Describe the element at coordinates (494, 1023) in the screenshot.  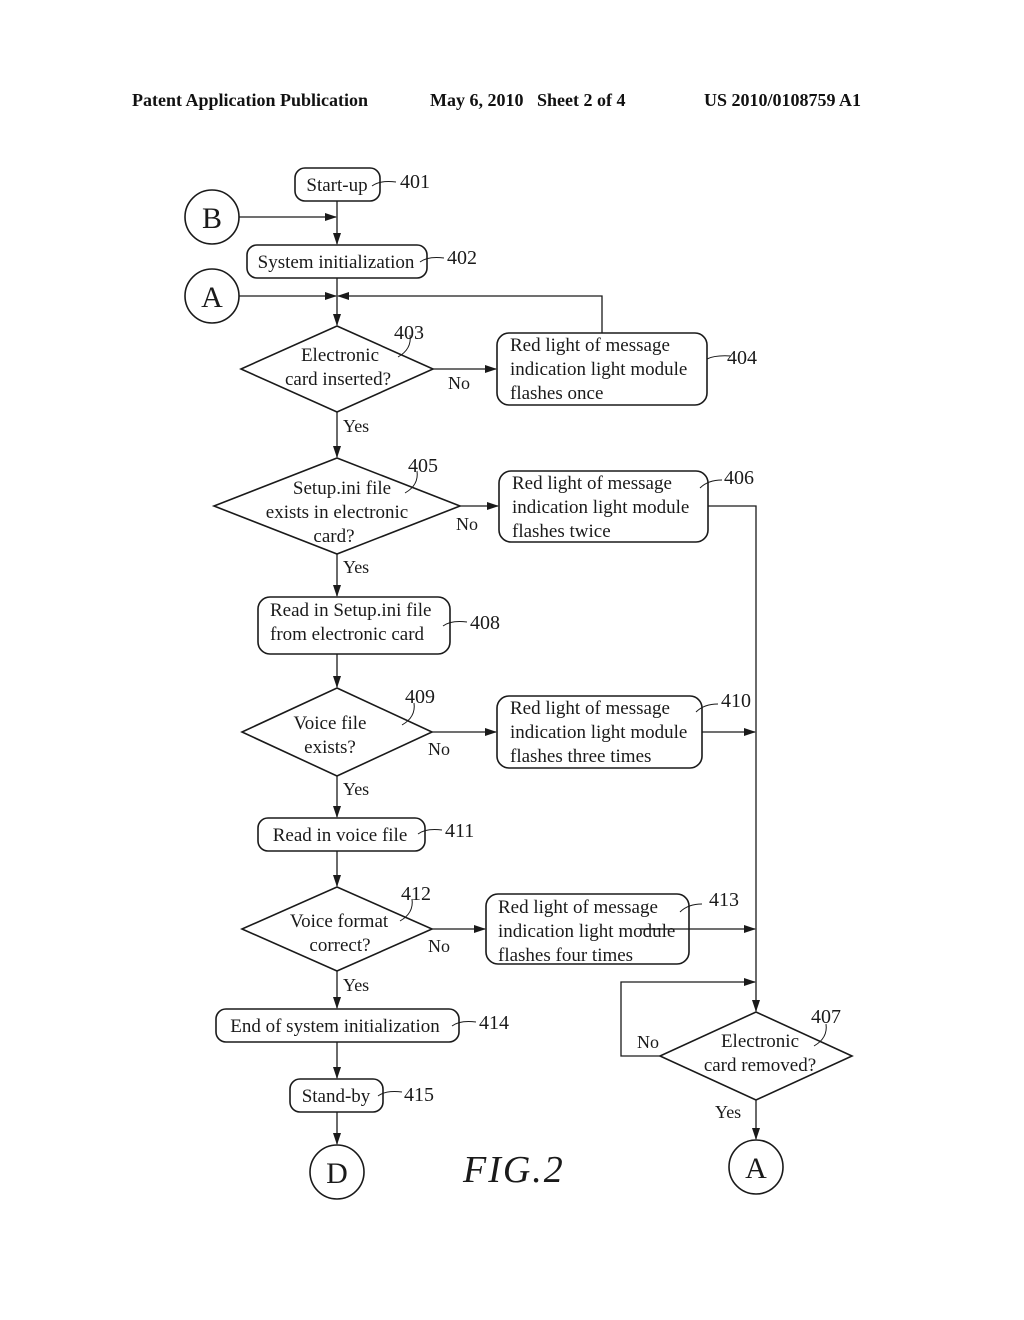
I see `ref-414: 414` at that location.